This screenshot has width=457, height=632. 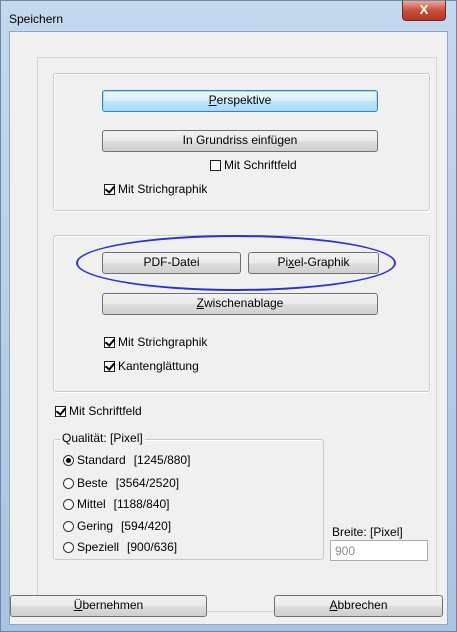 I want to click on main-schriftfeld-label: Mit Schriftfeld, so click(x=105, y=411).